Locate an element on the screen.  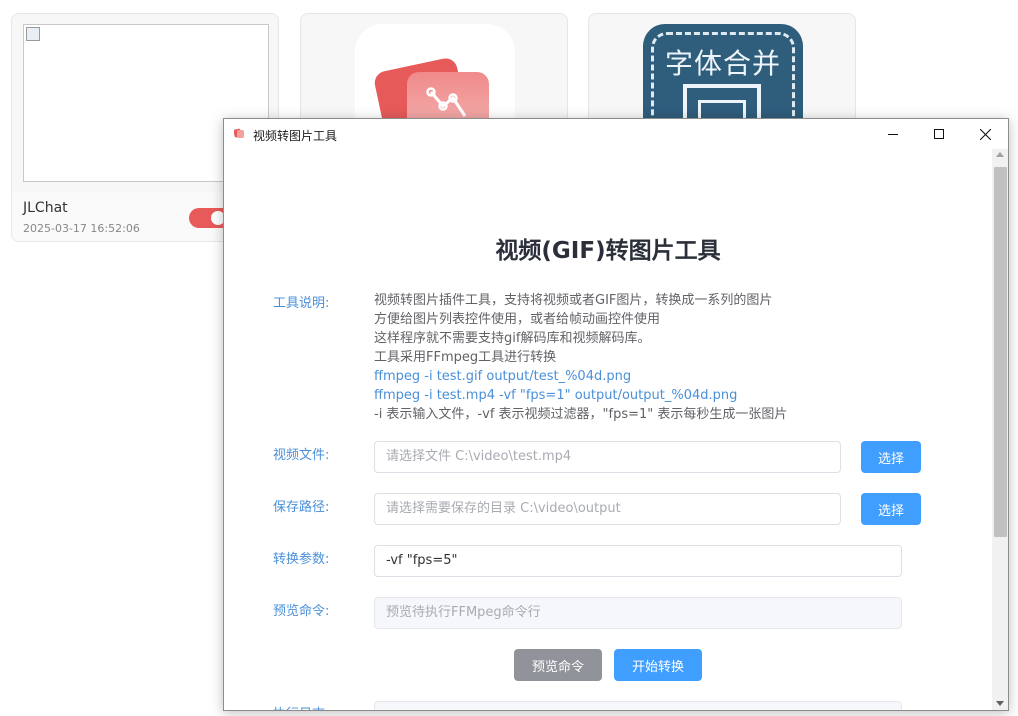
scrollbar-thumb is located at coordinates (1000, 352).